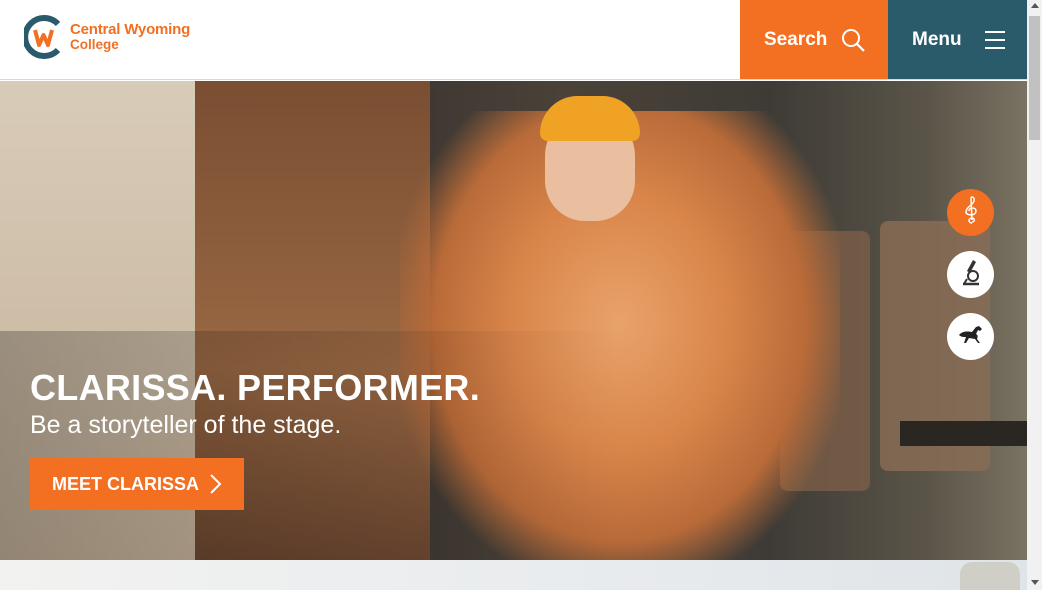  What do you see at coordinates (796, 39) in the screenshot?
I see `search-label: Search` at bounding box center [796, 39].